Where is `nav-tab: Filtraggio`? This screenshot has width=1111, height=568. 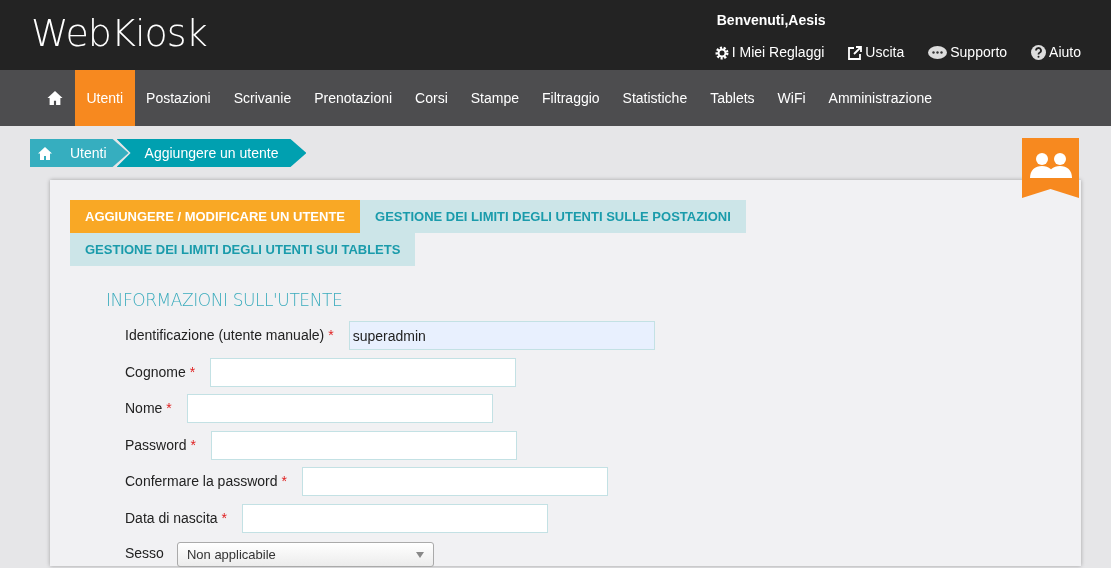 nav-tab: Filtraggio is located at coordinates (571, 98).